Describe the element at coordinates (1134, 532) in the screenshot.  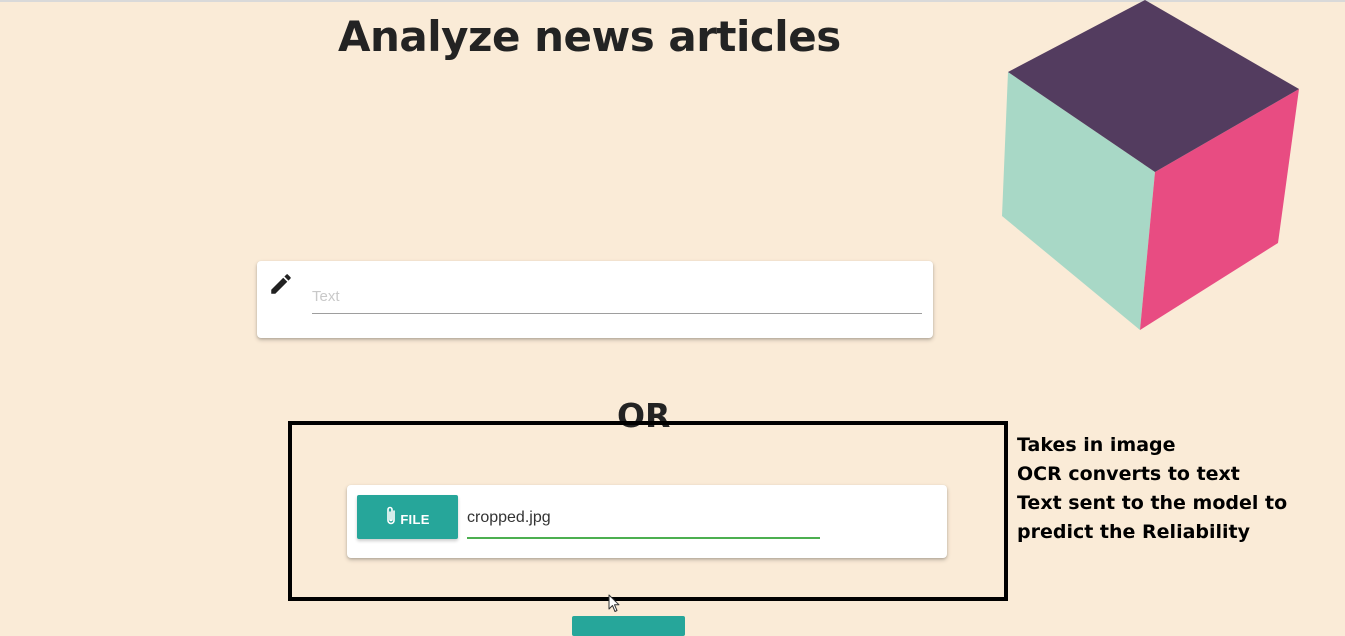
I see `annotation-line: predict the Reliability` at that location.